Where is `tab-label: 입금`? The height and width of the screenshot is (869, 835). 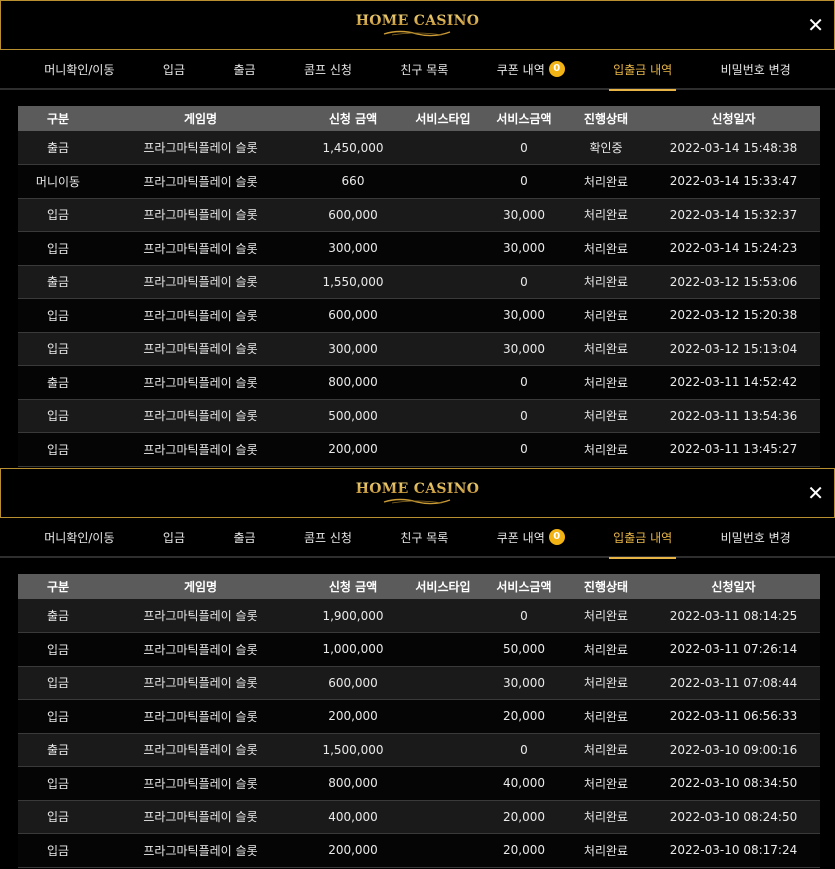
tab-label: 입금 is located at coordinates (174, 537).